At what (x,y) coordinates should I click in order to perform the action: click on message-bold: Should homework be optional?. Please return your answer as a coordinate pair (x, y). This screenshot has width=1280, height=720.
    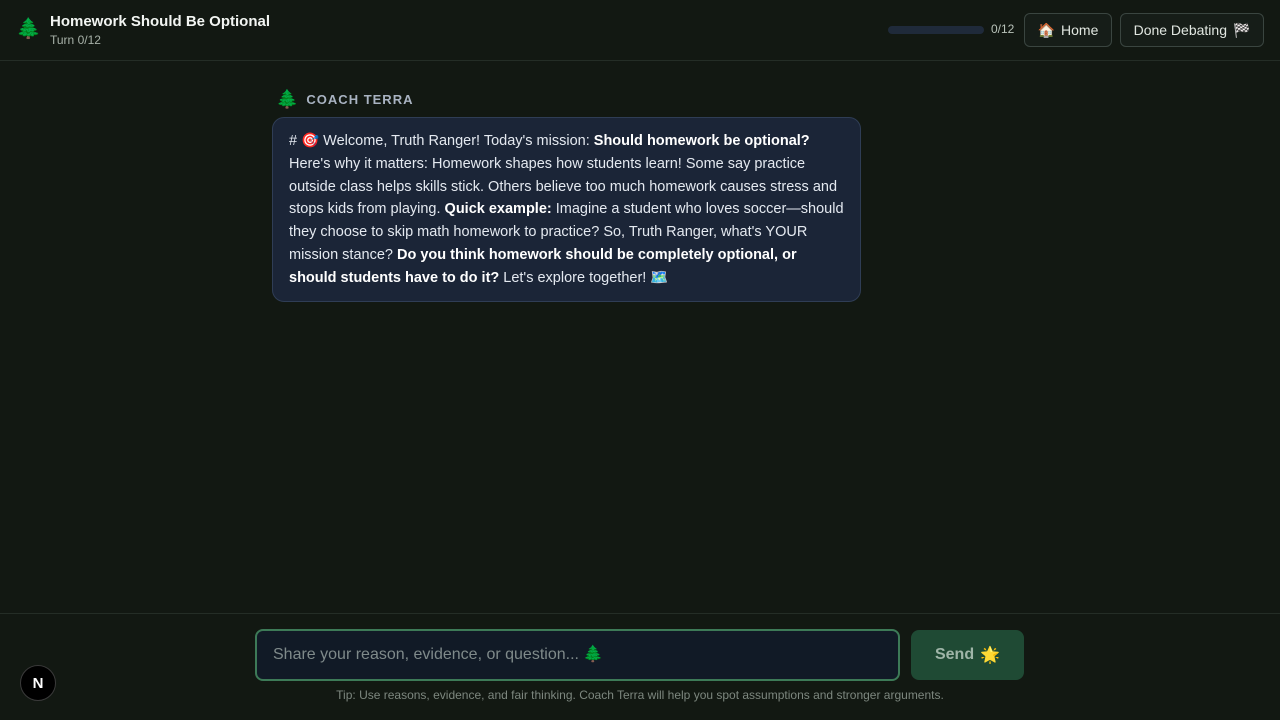
    Looking at the image, I should click on (701, 141).